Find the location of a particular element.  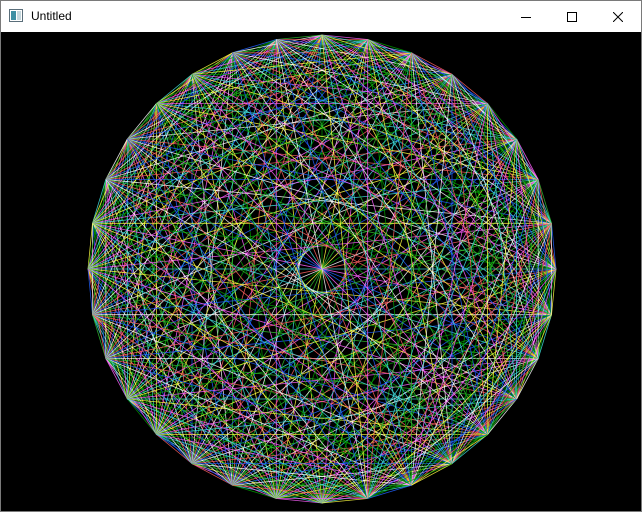

maximize-icon is located at coordinates (572, 16).